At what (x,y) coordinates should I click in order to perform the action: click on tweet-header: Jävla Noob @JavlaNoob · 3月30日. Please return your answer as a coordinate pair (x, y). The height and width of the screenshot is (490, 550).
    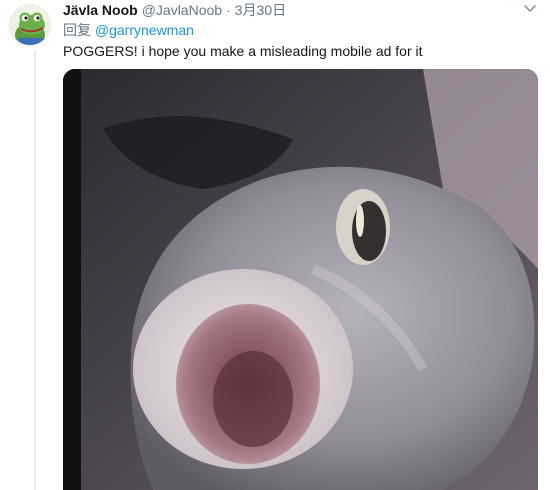
    Looking at the image, I should click on (301, 10).